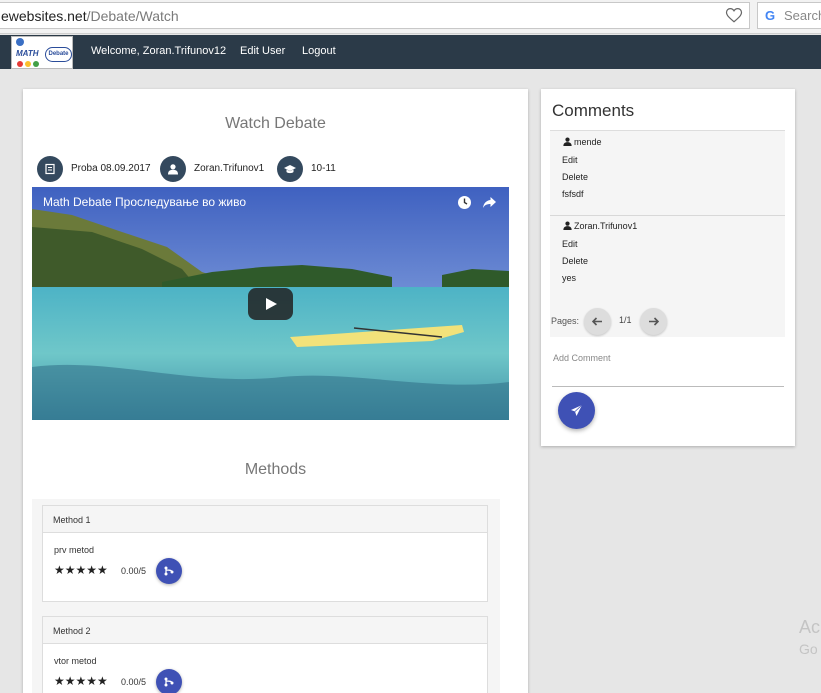  Describe the element at coordinates (734, 15) in the screenshot. I see `favorite-heart-icon` at that location.